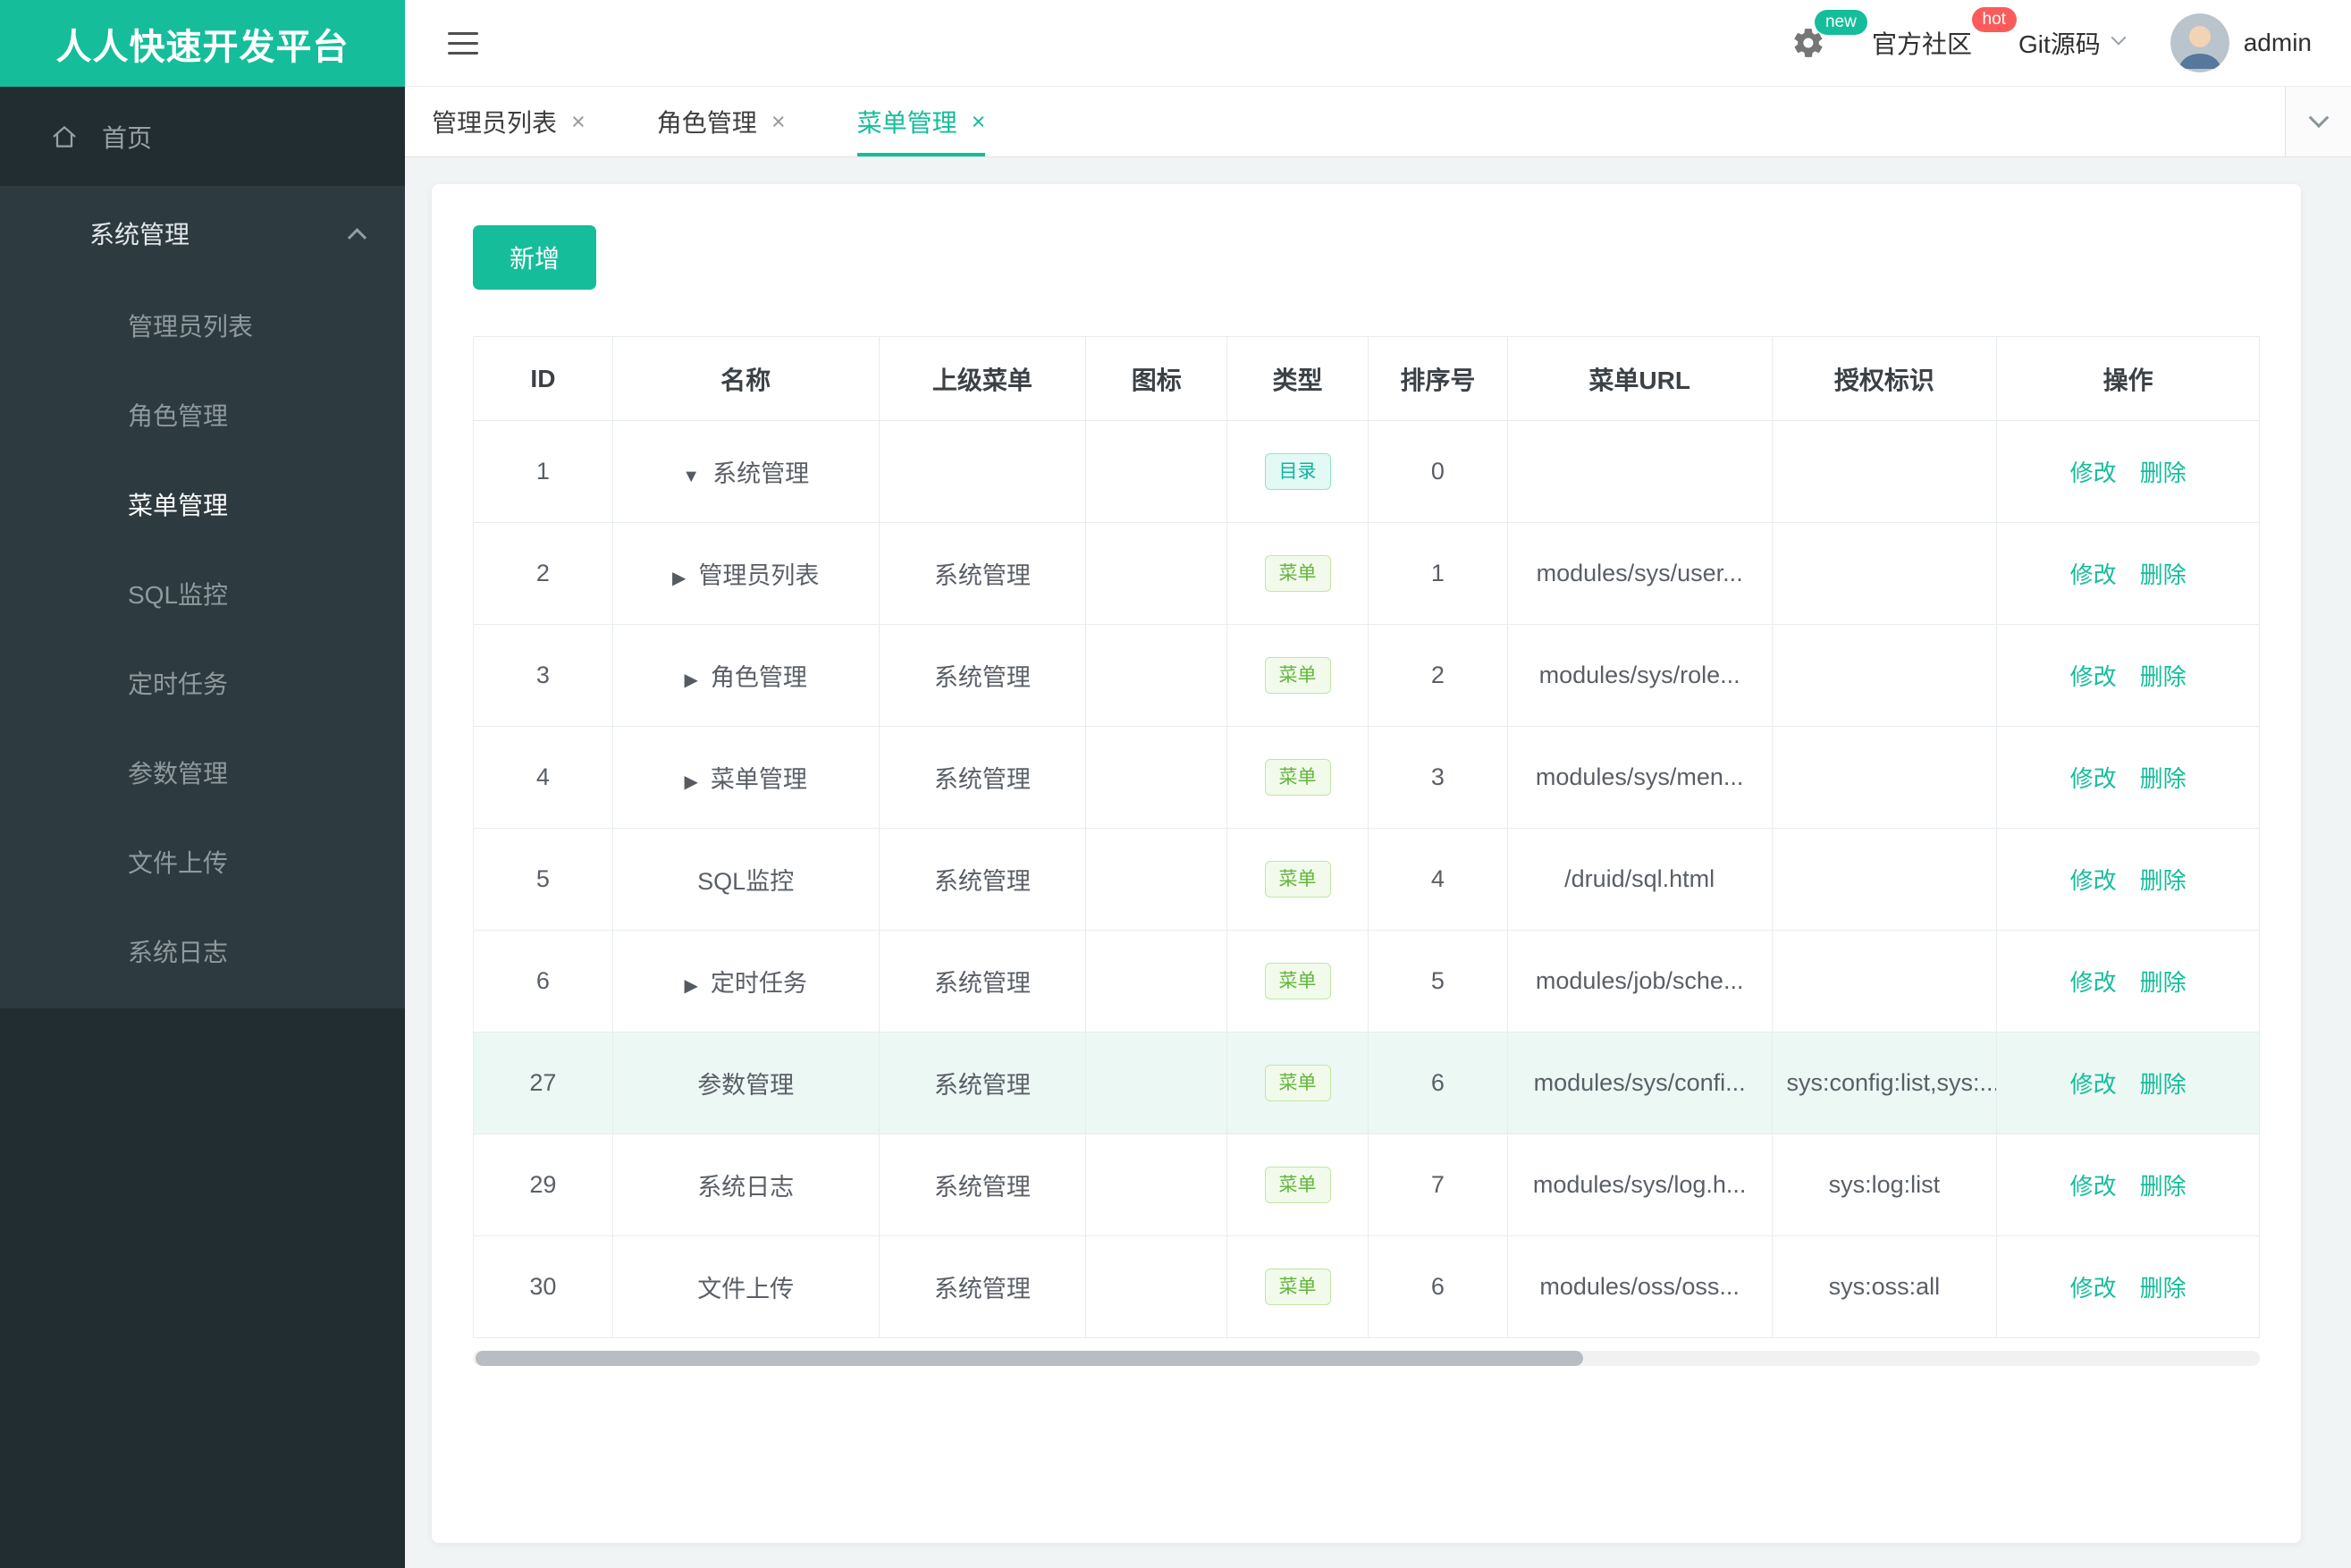 This screenshot has height=1568, width=2351. Describe the element at coordinates (1994, 19) in the screenshot. I see `hot-badge: hot` at that location.